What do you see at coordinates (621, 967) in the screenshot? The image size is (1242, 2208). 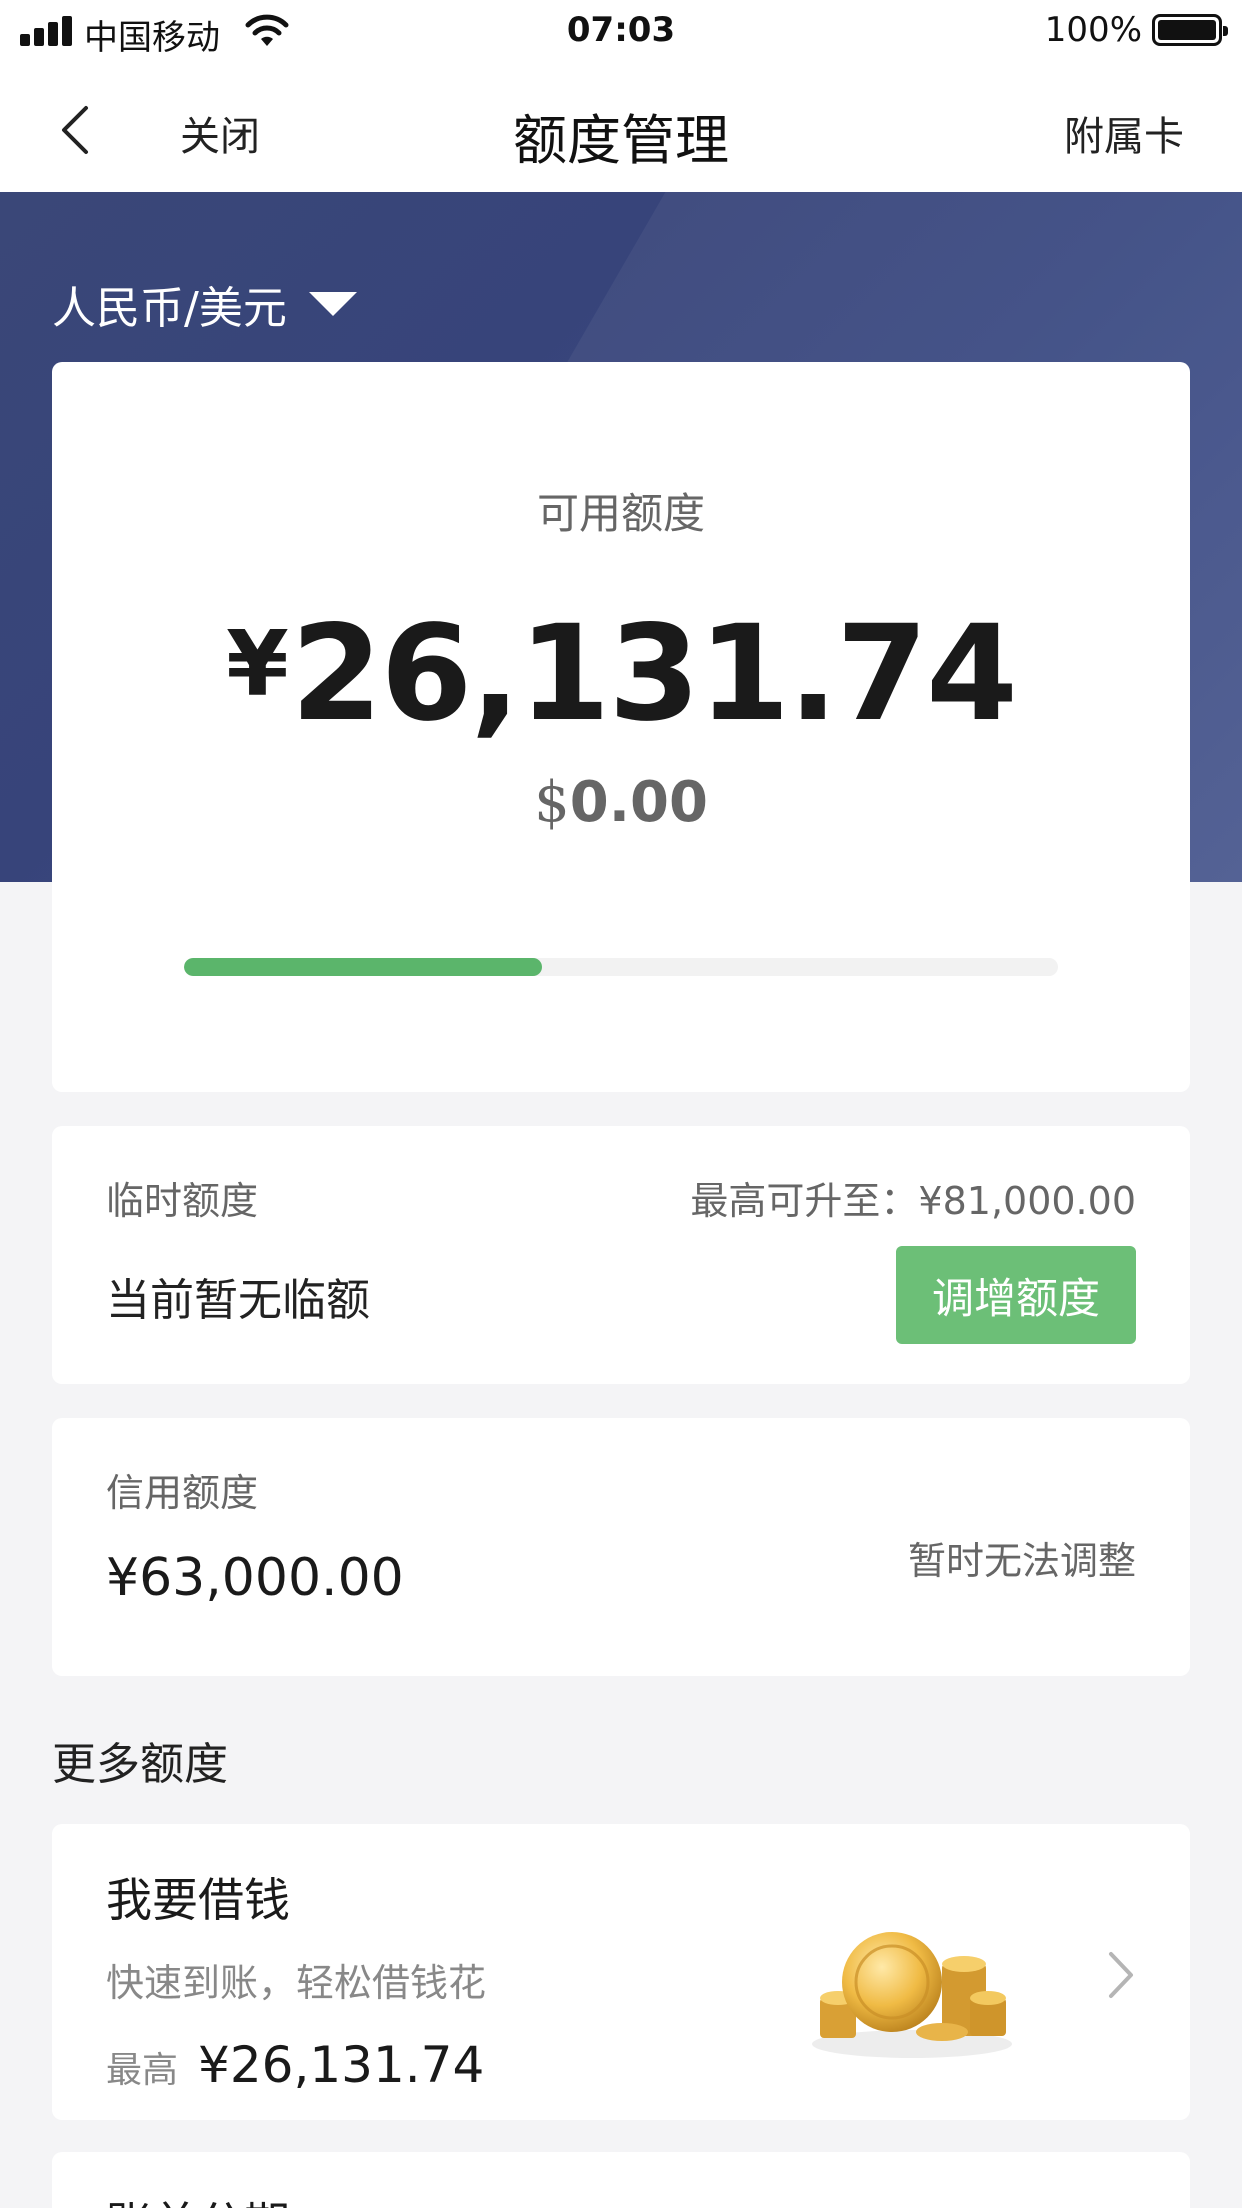 I see `usage-progress-bar` at bounding box center [621, 967].